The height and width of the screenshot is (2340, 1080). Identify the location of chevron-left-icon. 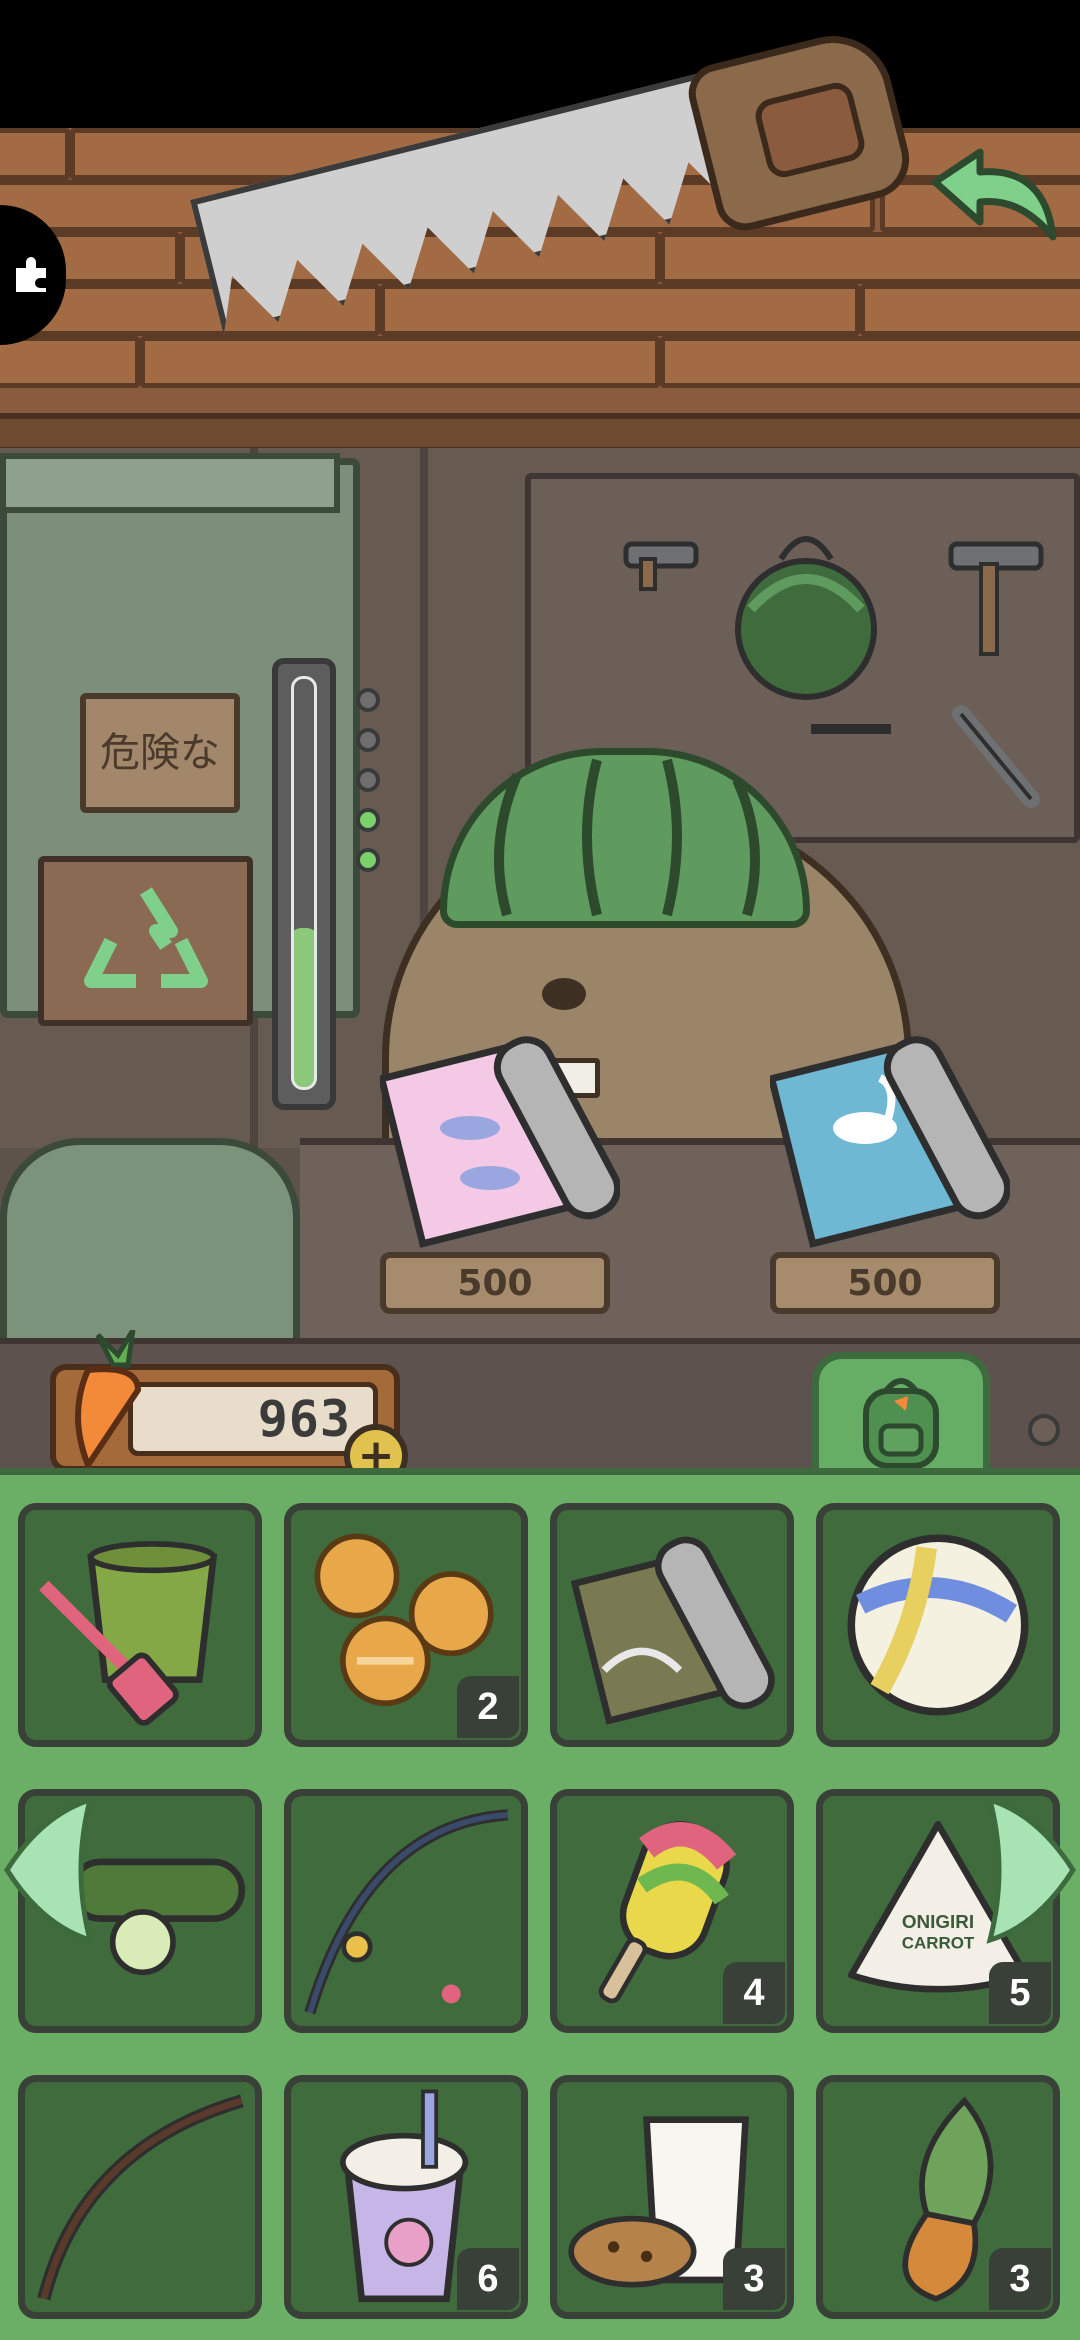
(49, 1870).